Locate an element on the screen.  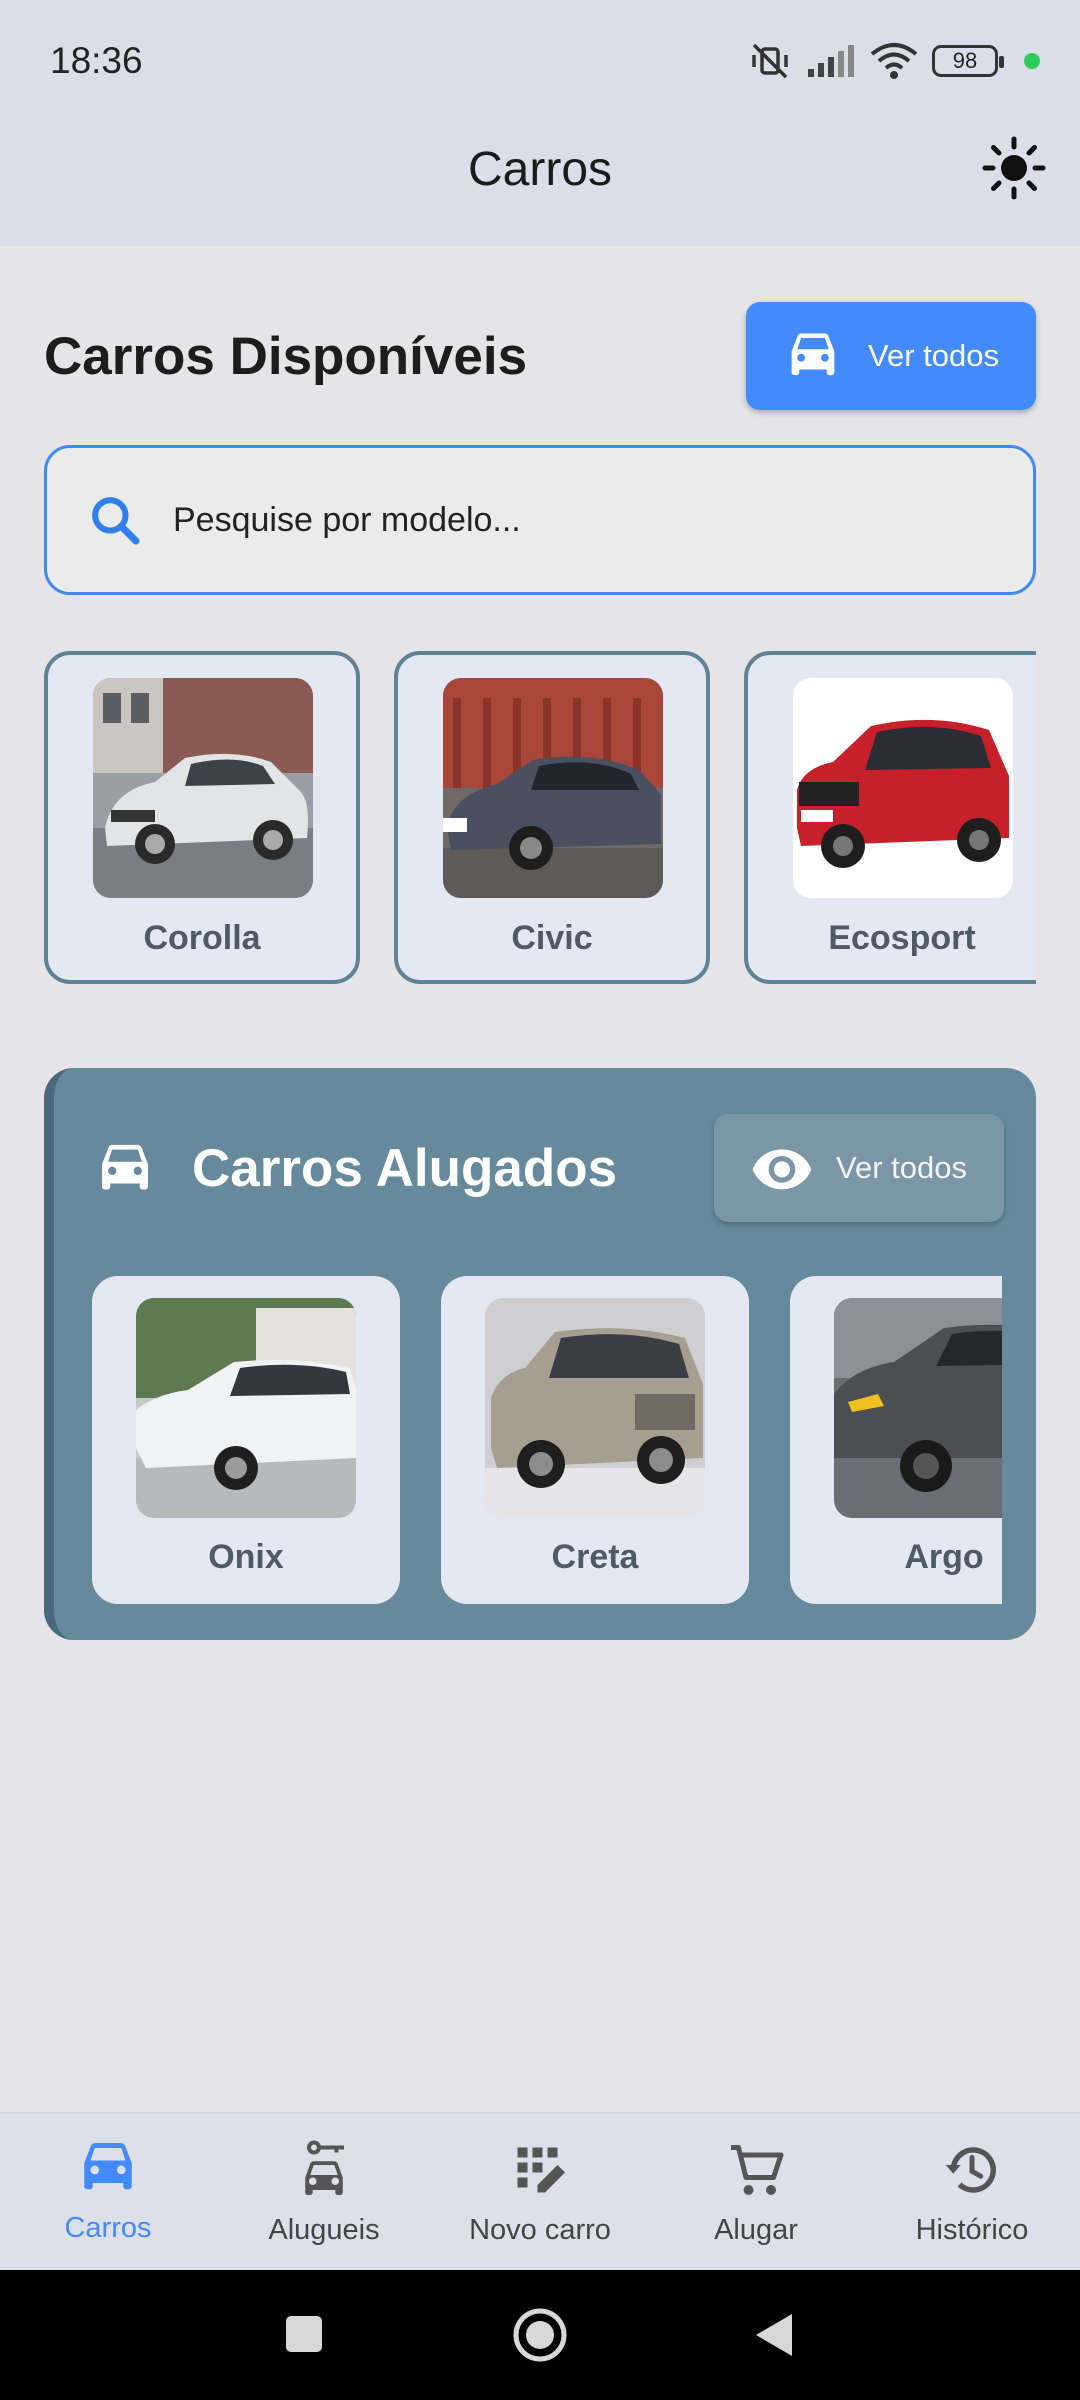
car-card-argo: Argo is located at coordinates (896, 1440).